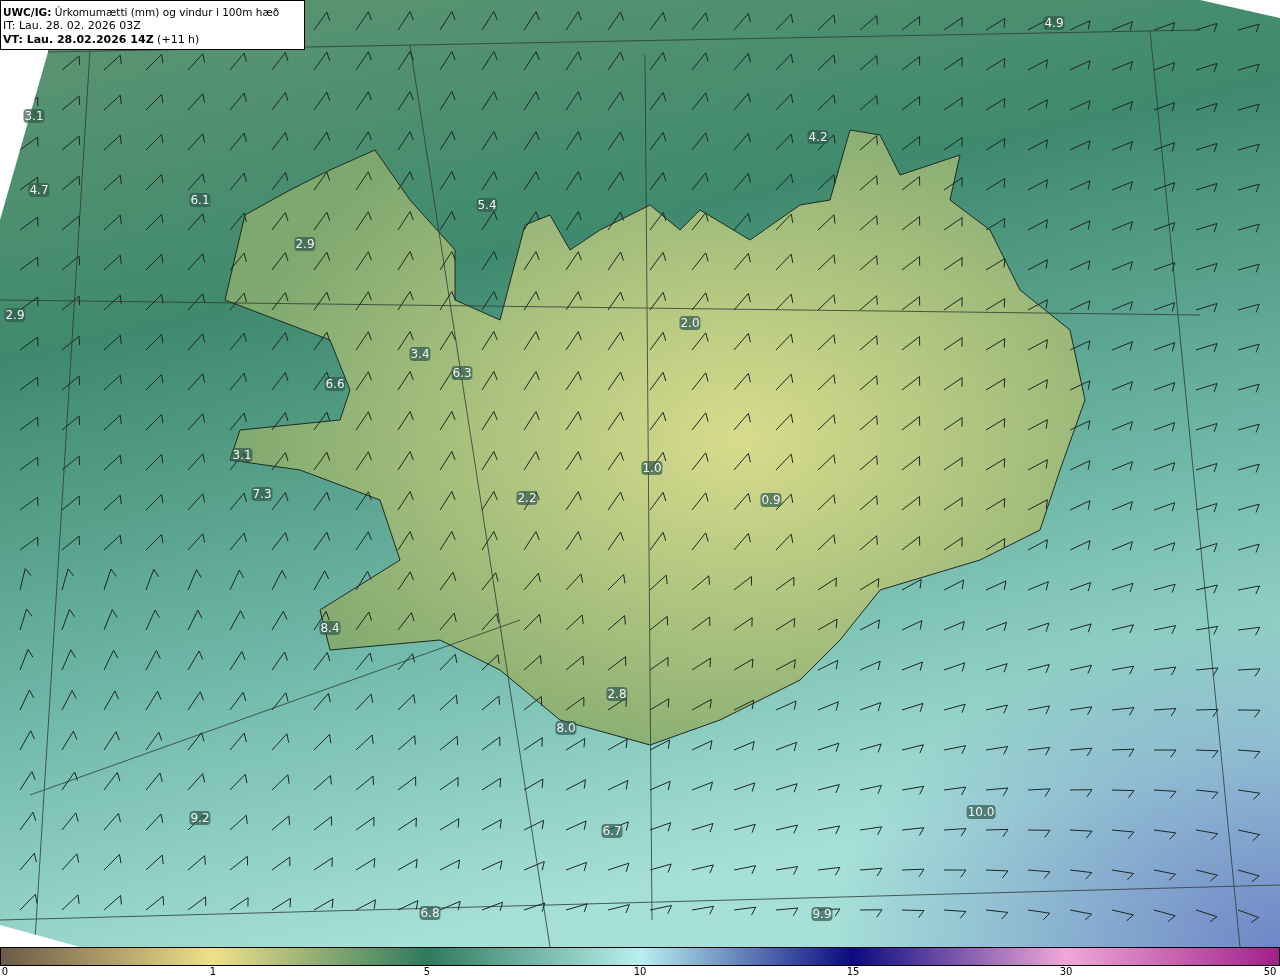 The width and height of the screenshot is (1280, 978). What do you see at coordinates (1270, 972) in the screenshot?
I see `colorbar-tick-label: 50` at bounding box center [1270, 972].